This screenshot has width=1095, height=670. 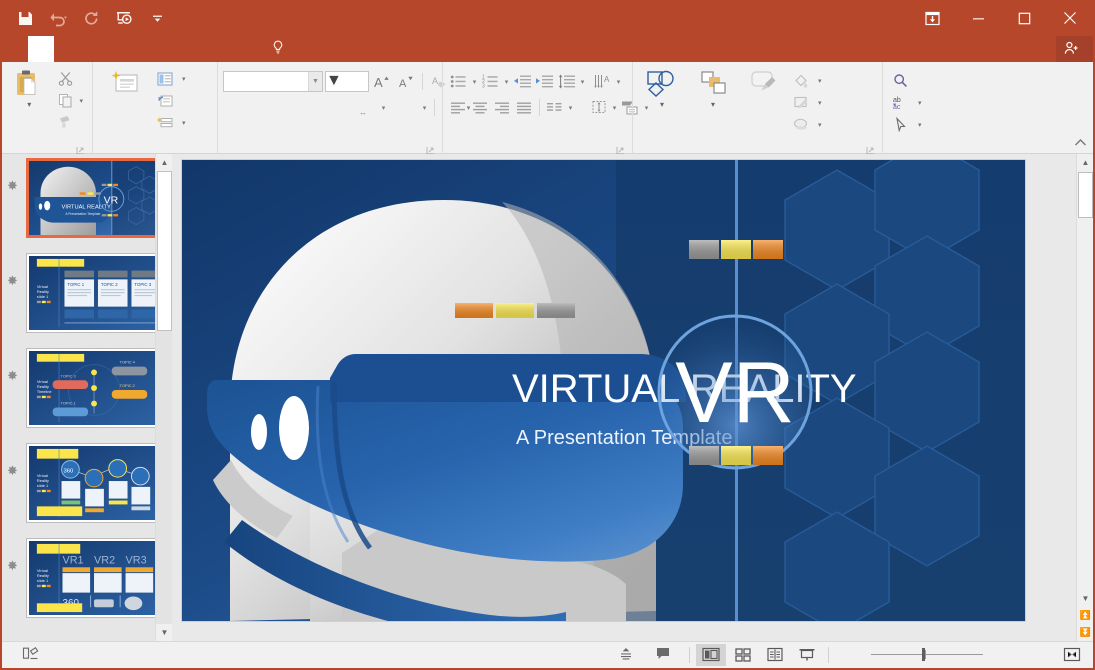 I want to click on select-button: ▾, so click(x=907, y=124).